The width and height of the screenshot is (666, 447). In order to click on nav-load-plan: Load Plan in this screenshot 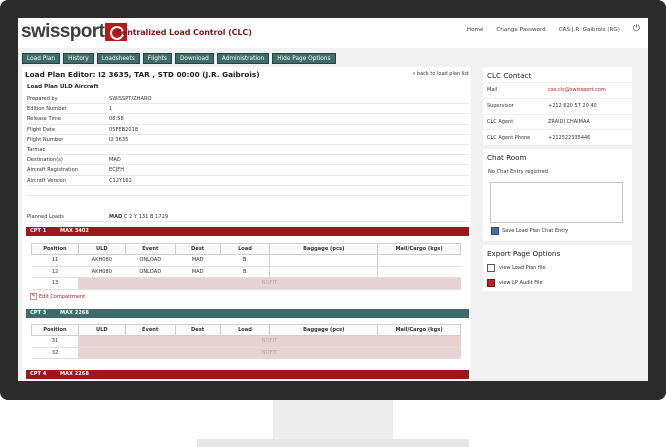, I will do `click(41, 58)`.